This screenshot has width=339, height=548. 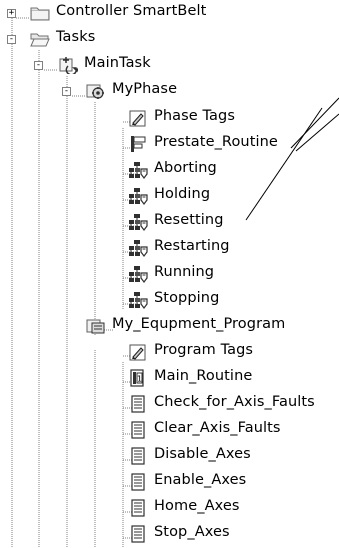 I want to click on tree-item-label: Restarting, so click(x=192, y=246).